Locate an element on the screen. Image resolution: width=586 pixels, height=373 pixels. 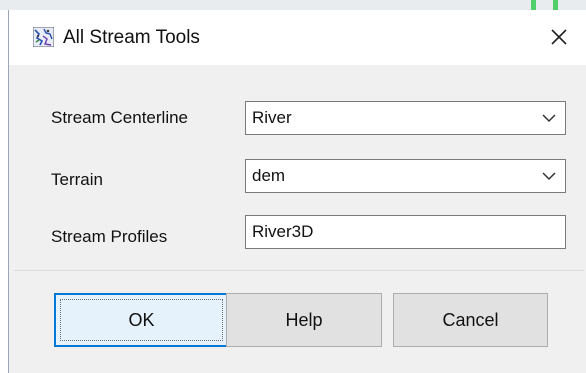
stream-profiles-label: Stream Profiles is located at coordinates (109, 236).